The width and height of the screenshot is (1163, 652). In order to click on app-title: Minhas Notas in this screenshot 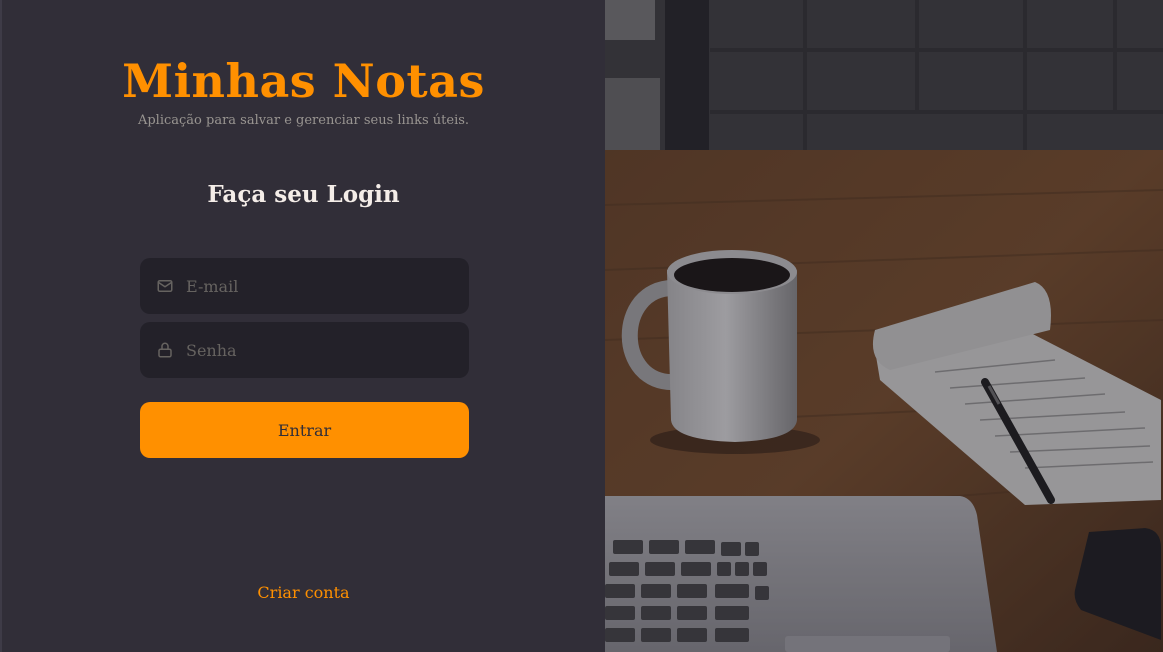, I will do `click(303, 81)`.